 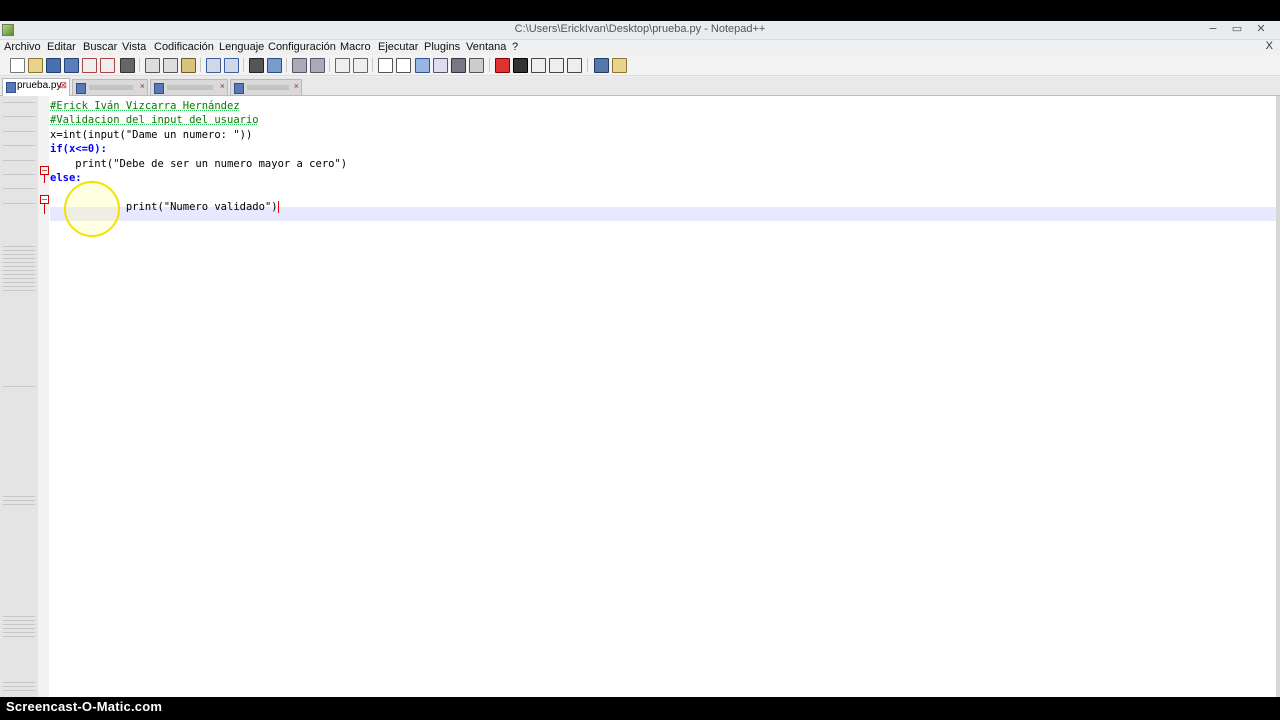 I want to click on indent-guide-icon, so click(x=422, y=65).